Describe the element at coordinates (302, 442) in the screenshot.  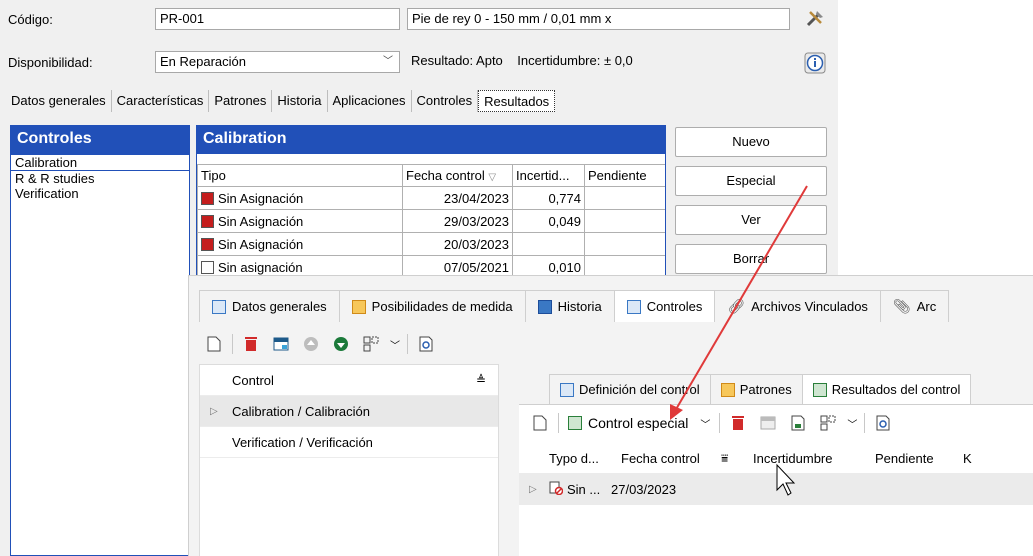
I see `list-item-label: Verification / Verificación` at that location.